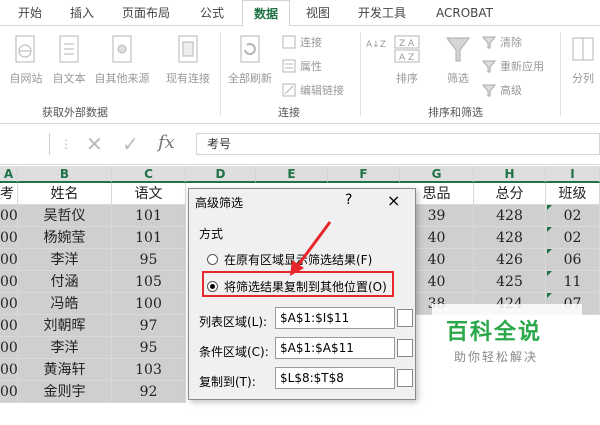  Describe the element at coordinates (510, 174) in the screenshot. I see `column-header-h: H` at that location.